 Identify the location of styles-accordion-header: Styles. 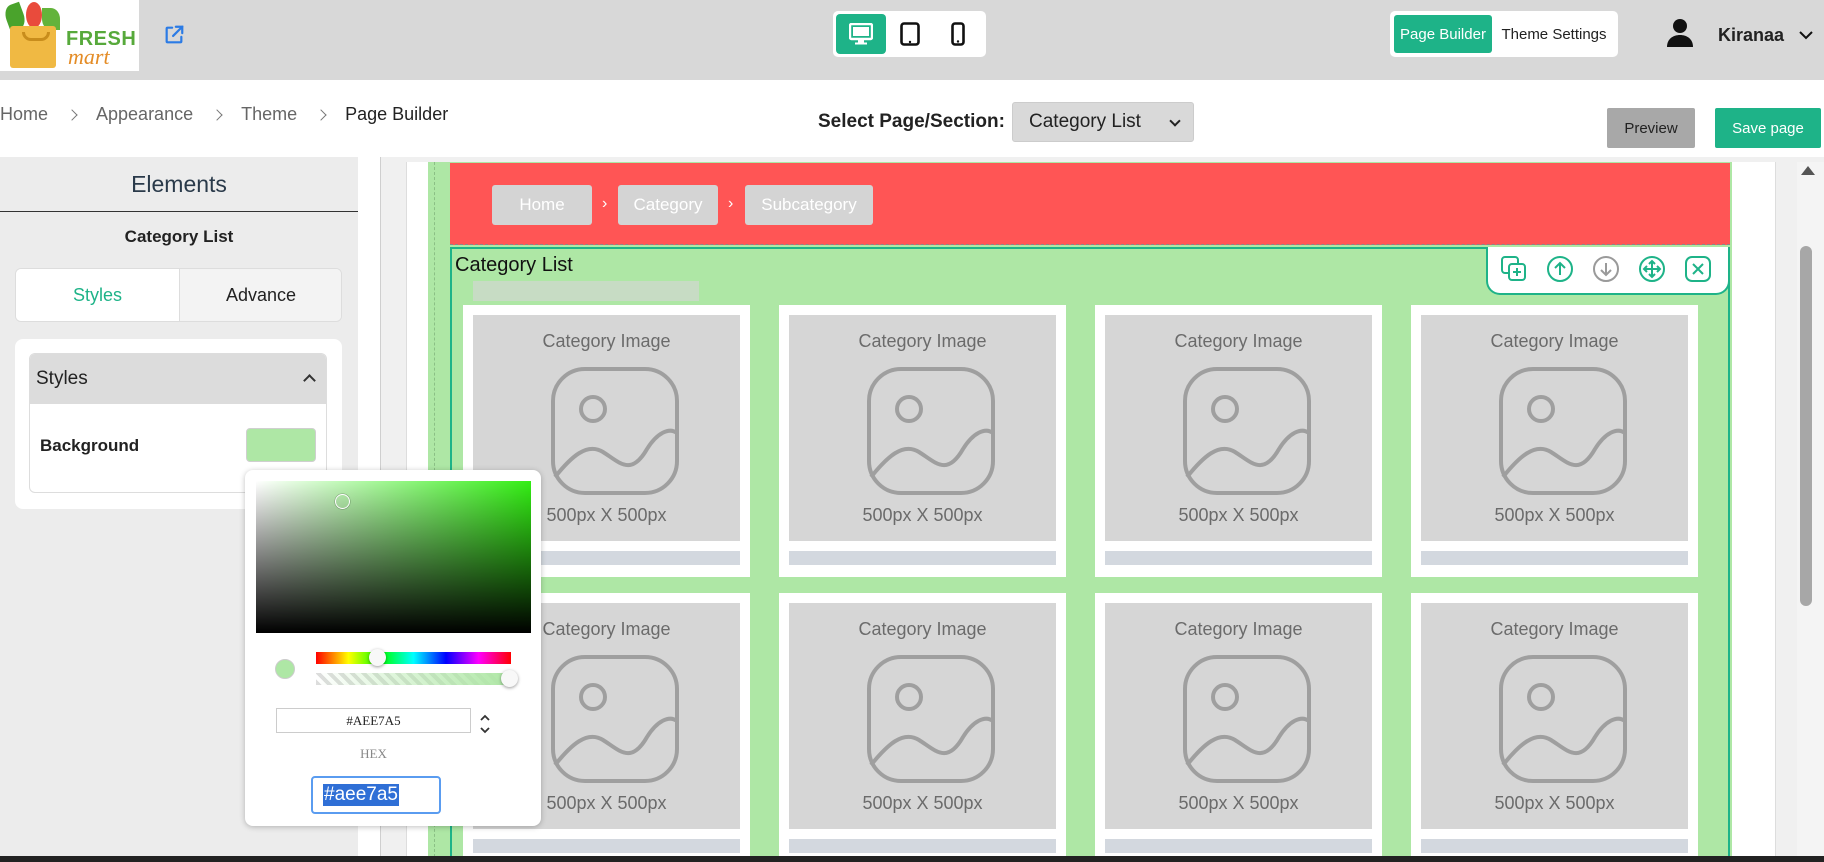
(178, 379).